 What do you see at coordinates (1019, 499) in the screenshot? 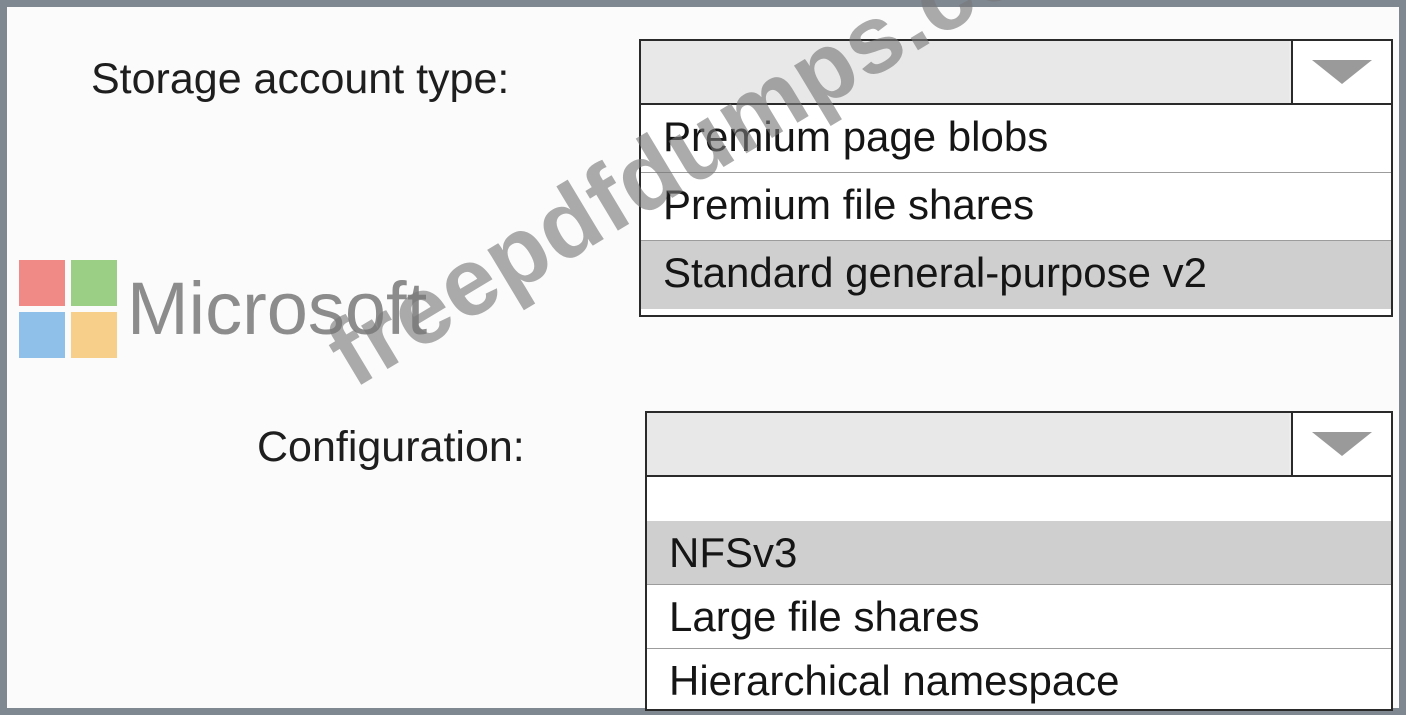
I see `configuration-list-spacer` at bounding box center [1019, 499].